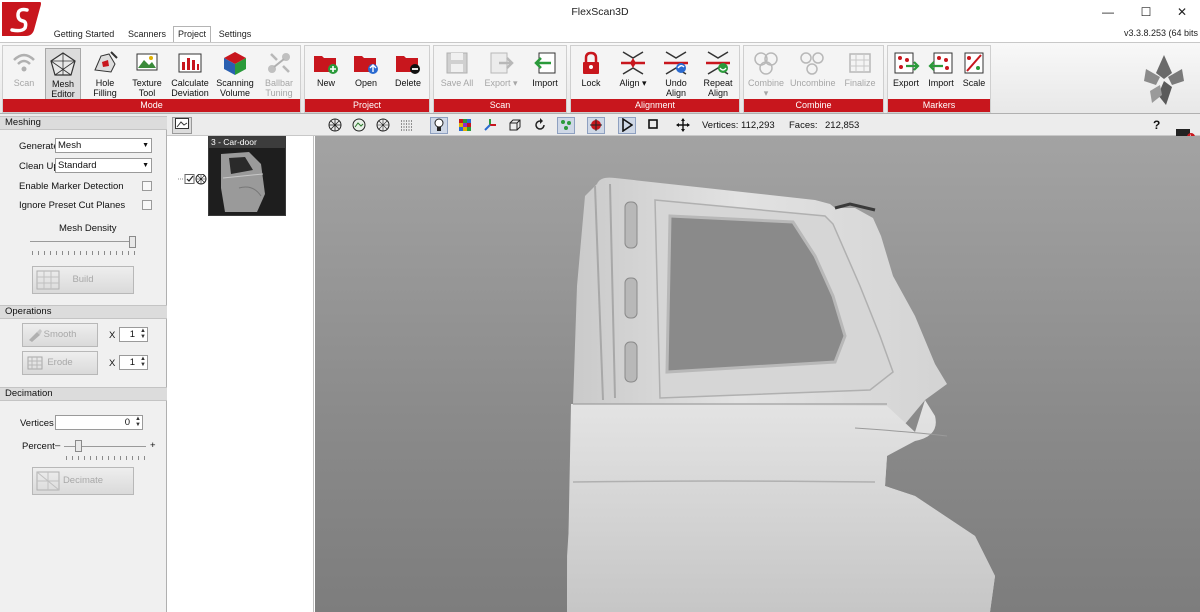  What do you see at coordinates (335, 125) in the screenshot?
I see `view-mesh-button` at bounding box center [335, 125].